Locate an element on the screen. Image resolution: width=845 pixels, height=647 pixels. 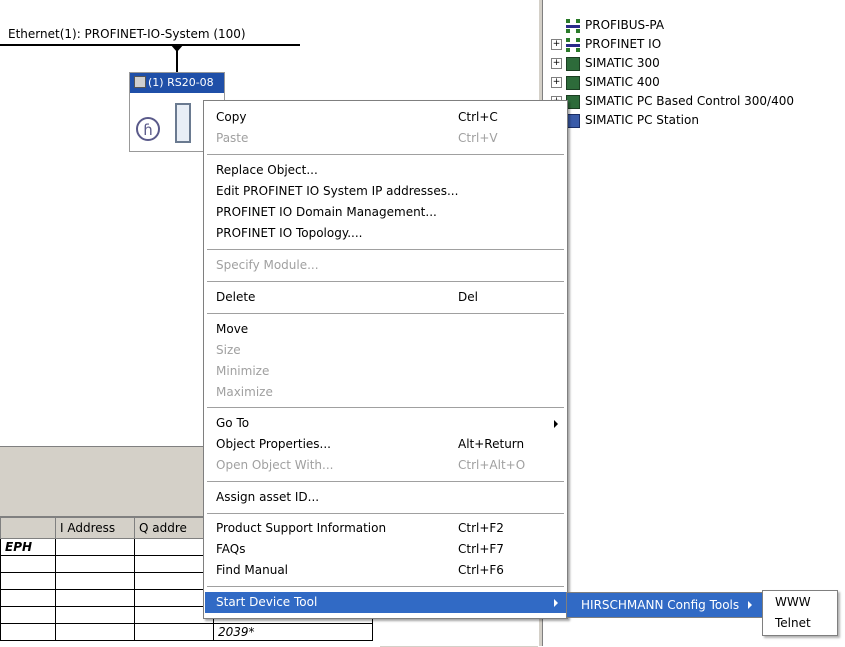
tree-item-simatic-400: + SIMATIC 400 is located at coordinates (605, 82).